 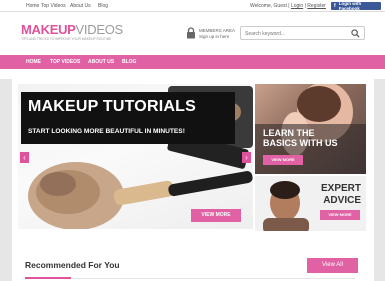 I want to click on nav-item-about-us: ABOUT US, so click(x=101, y=62).